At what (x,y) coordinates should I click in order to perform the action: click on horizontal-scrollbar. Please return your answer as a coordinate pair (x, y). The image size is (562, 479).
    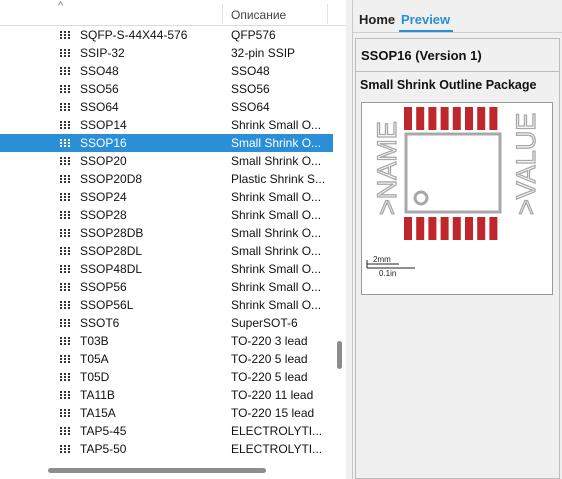
    Looking at the image, I should click on (173, 470).